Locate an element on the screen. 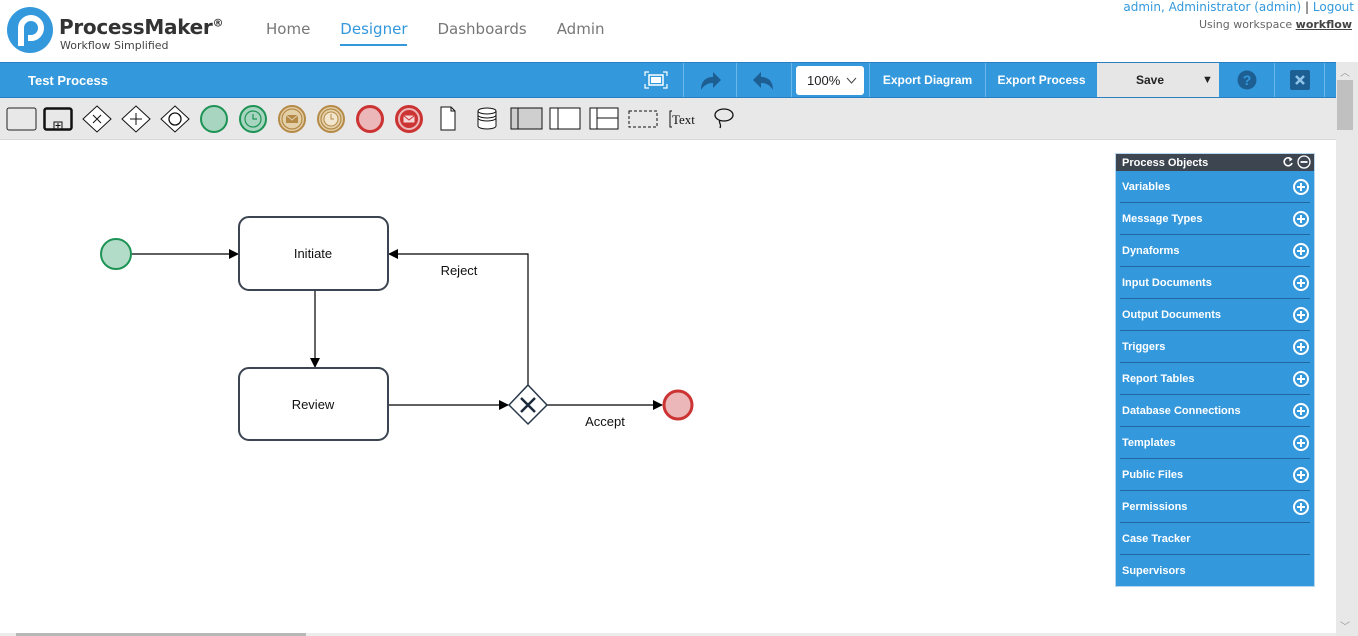 This screenshot has height=636, width=1358. nav-home: Home is located at coordinates (288, 33).